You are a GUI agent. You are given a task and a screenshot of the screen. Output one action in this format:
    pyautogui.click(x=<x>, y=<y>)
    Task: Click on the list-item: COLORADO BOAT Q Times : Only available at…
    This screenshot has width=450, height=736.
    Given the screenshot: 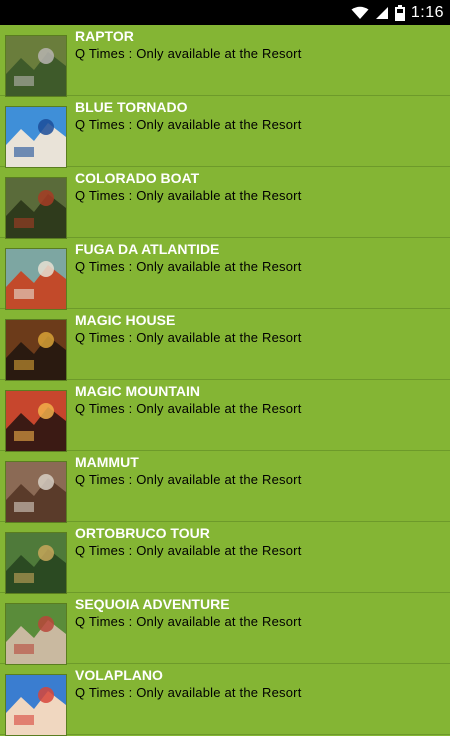 What is the action you would take?
    pyautogui.click(x=225, y=203)
    